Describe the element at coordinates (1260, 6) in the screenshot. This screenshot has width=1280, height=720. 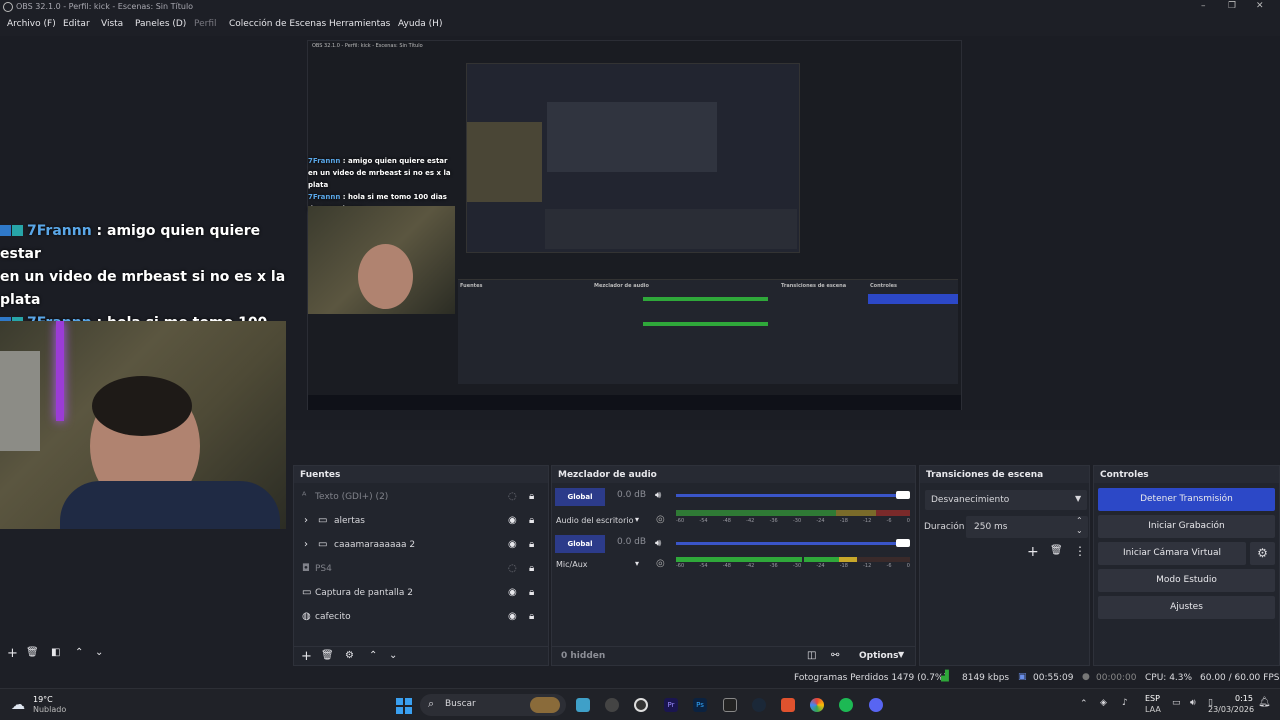
I see `close-icon: ✕` at that location.